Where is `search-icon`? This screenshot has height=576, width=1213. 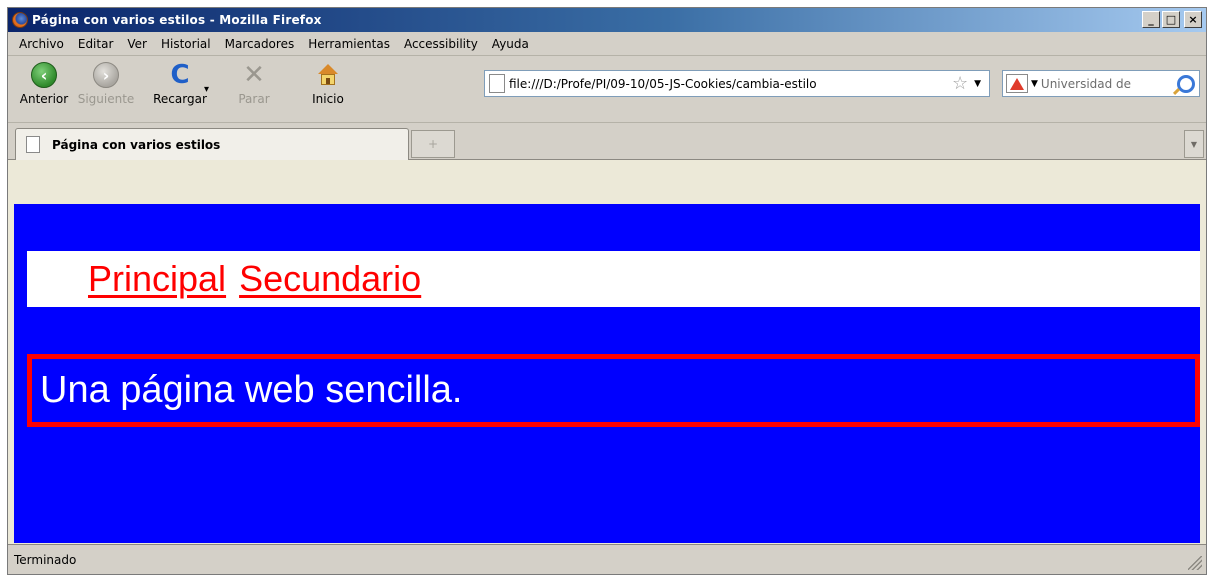
search-icon is located at coordinates (1186, 83).